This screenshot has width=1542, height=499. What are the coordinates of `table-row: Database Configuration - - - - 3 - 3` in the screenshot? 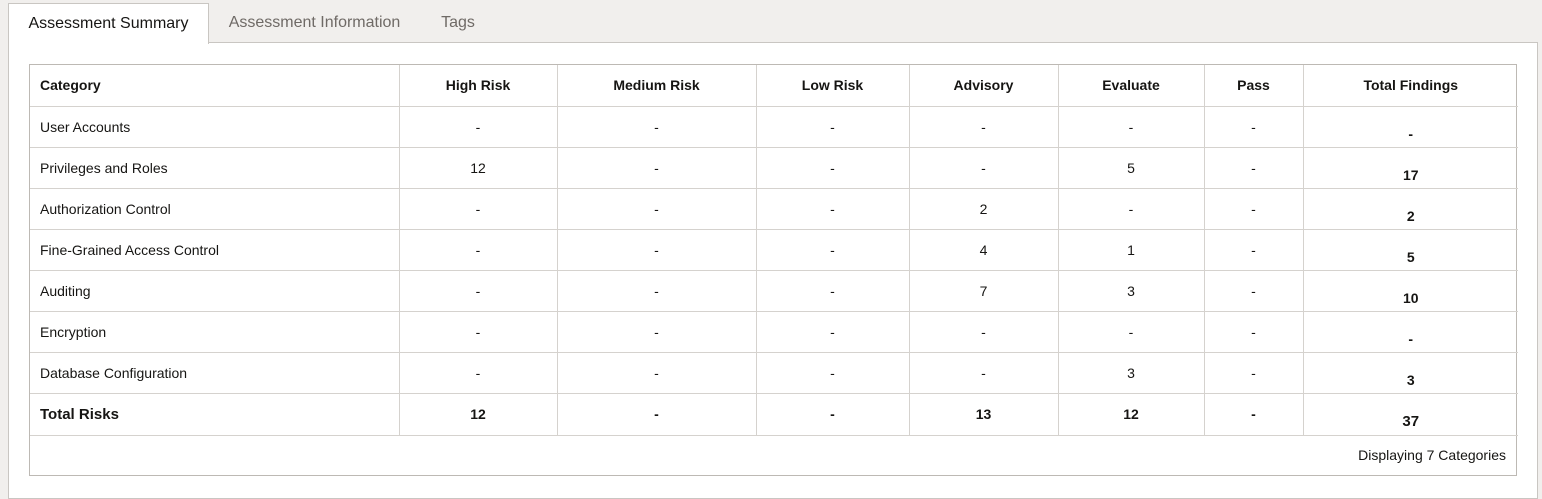 It's located at (774, 373).